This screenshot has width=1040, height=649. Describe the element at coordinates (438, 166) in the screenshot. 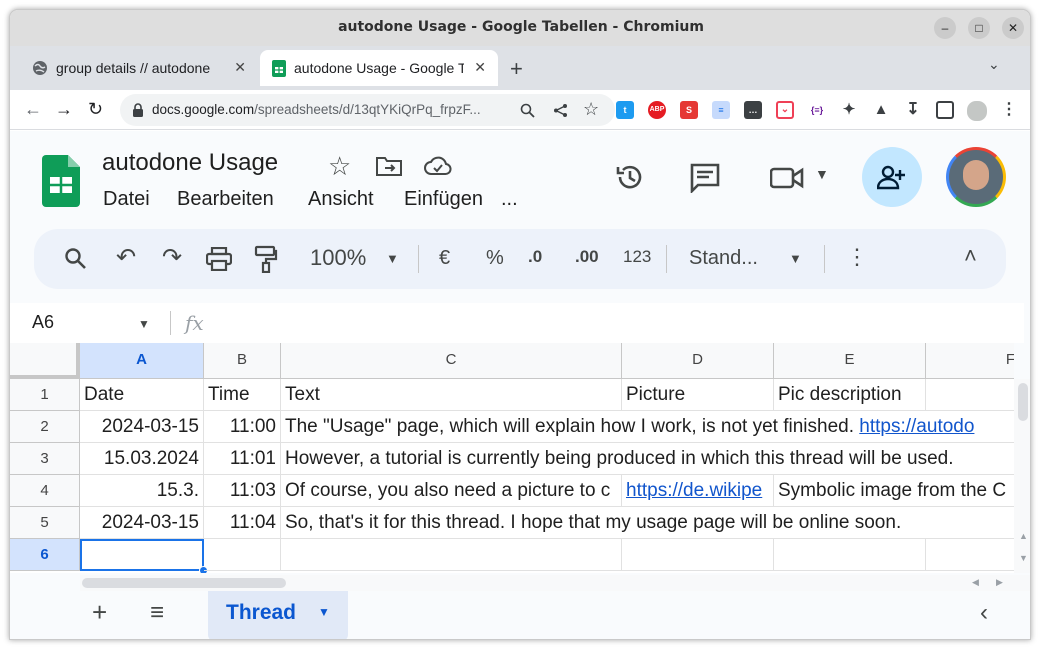

I see `cloud-saved-icon` at that location.